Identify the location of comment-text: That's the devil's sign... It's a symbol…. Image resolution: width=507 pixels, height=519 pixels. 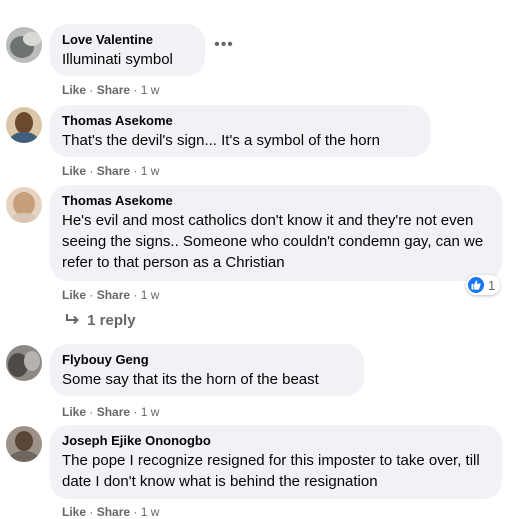
(221, 140).